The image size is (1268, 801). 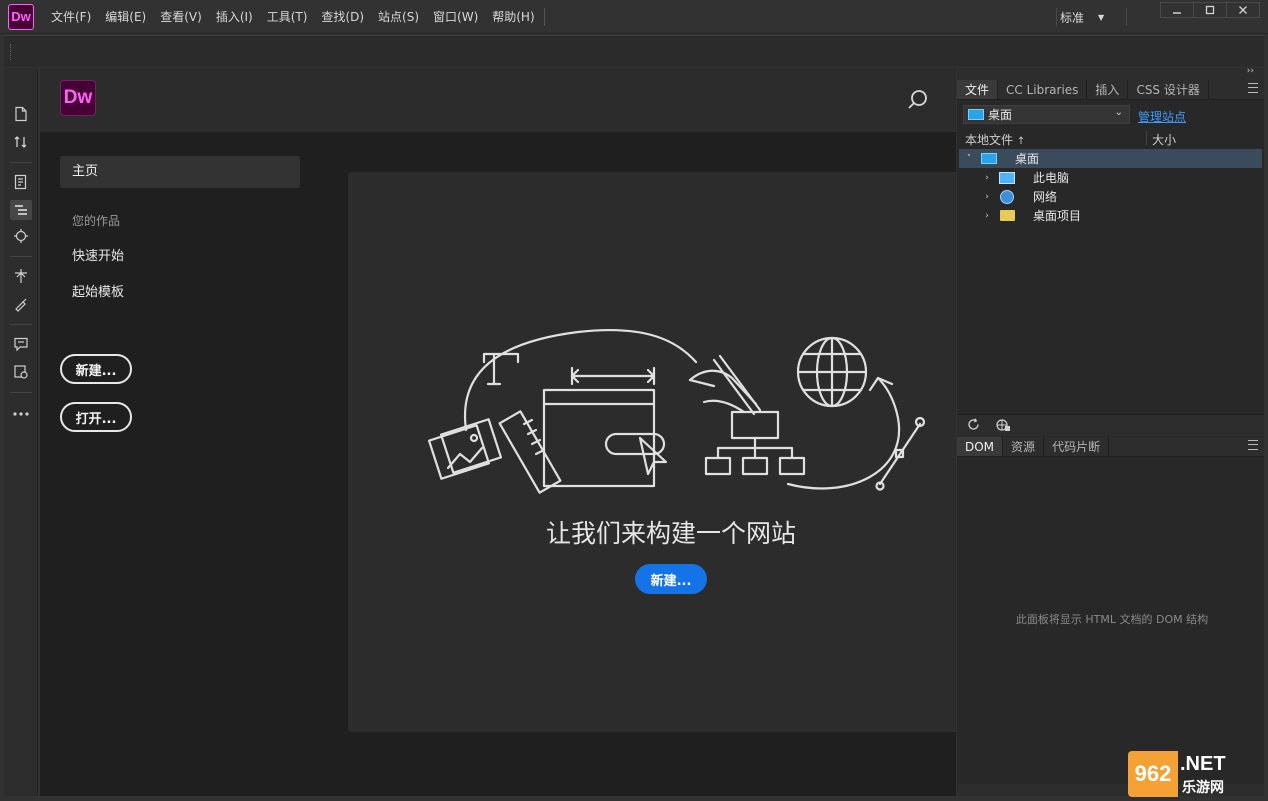 I want to click on watermark-sub: 乐游网, so click(x=1203, y=788).